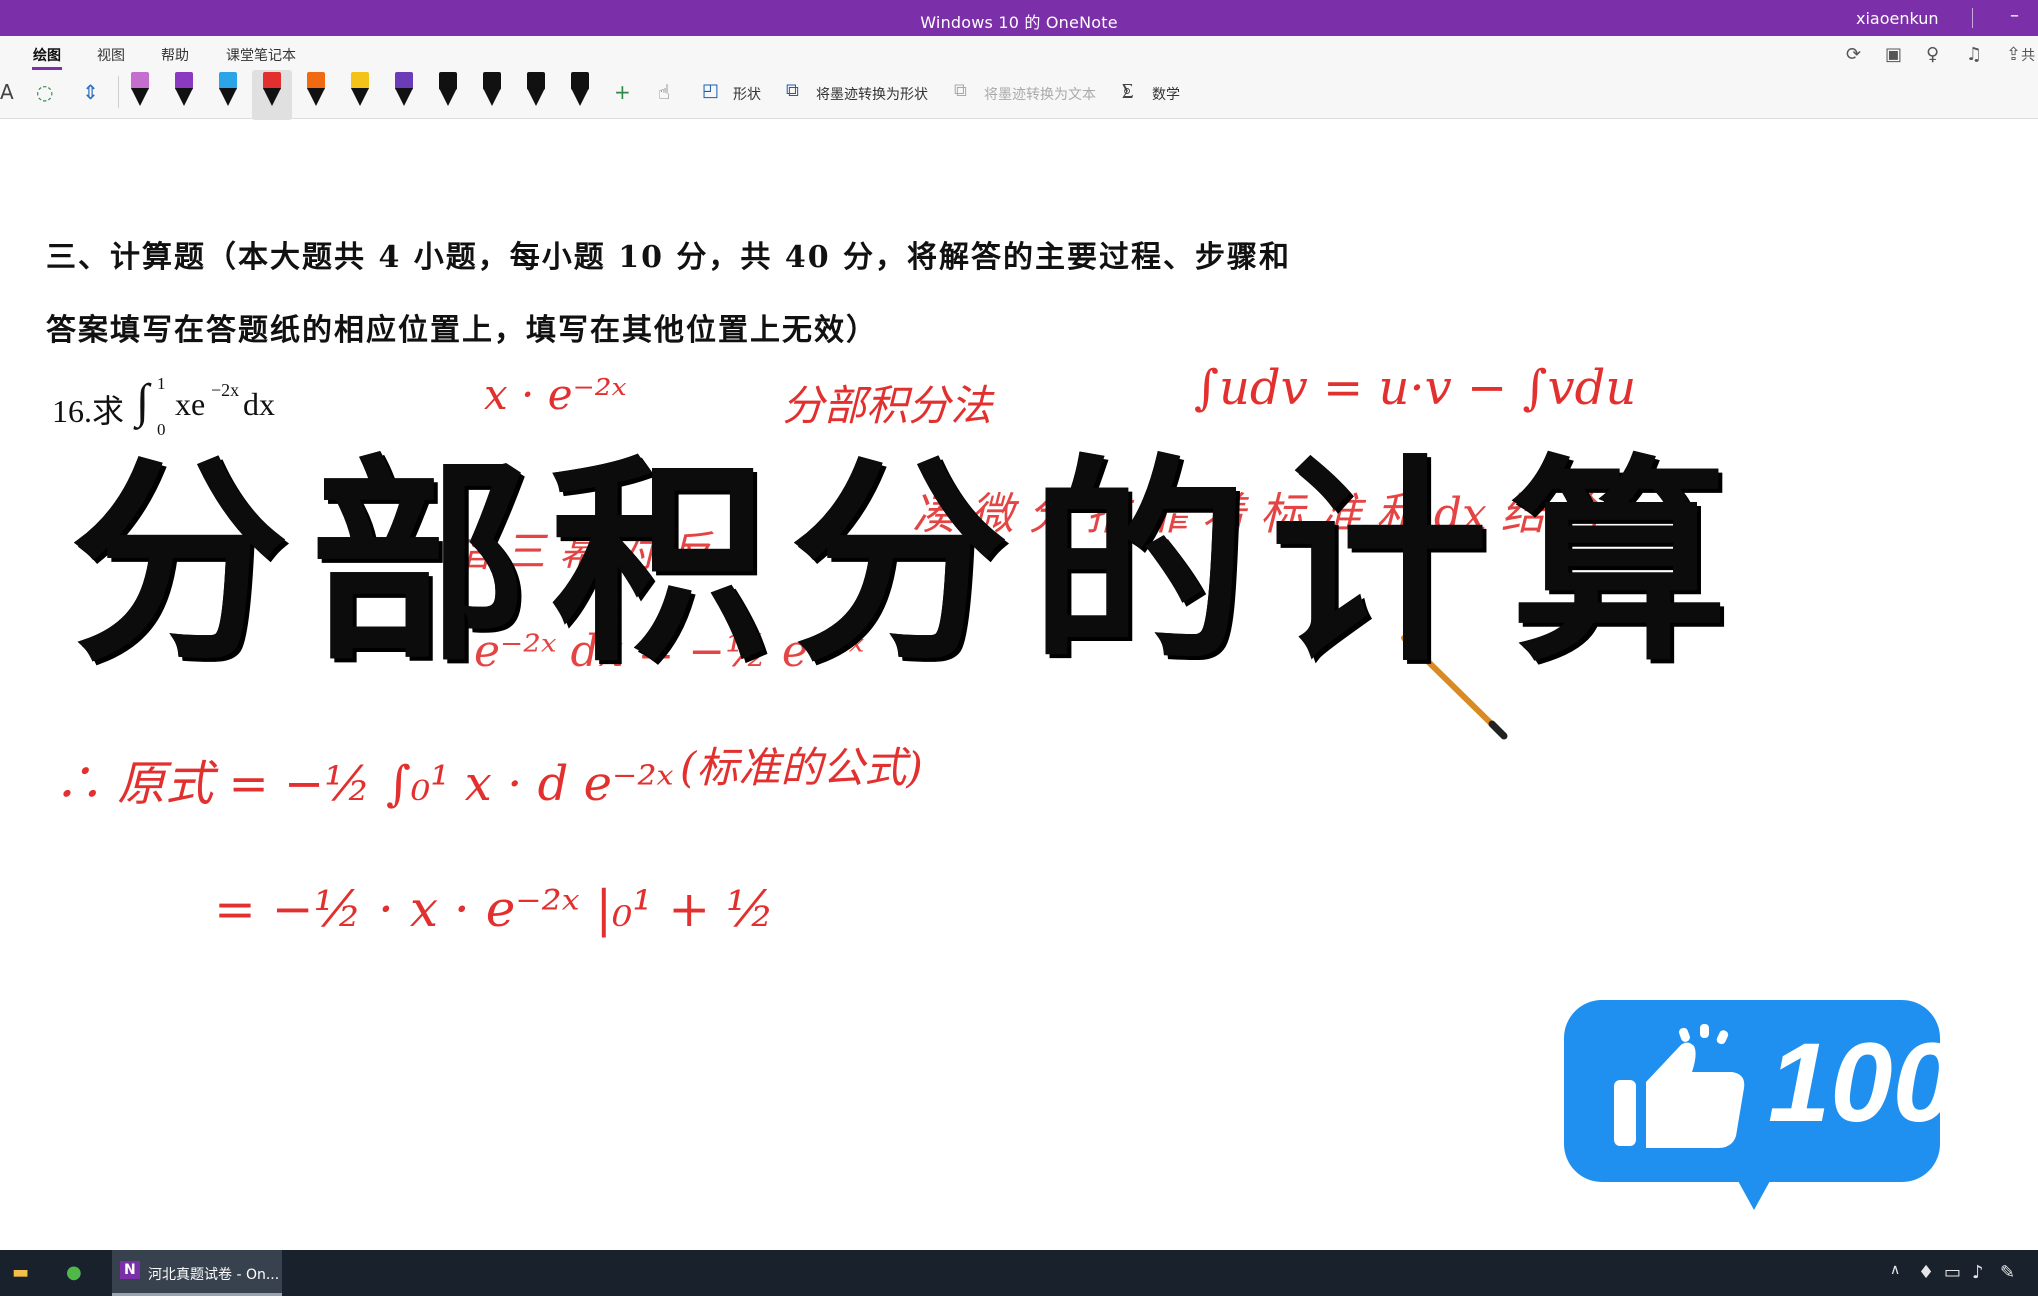 Image resolution: width=2038 pixels, height=1296 pixels. I want to click on share-label: 共, so click(2028, 56).